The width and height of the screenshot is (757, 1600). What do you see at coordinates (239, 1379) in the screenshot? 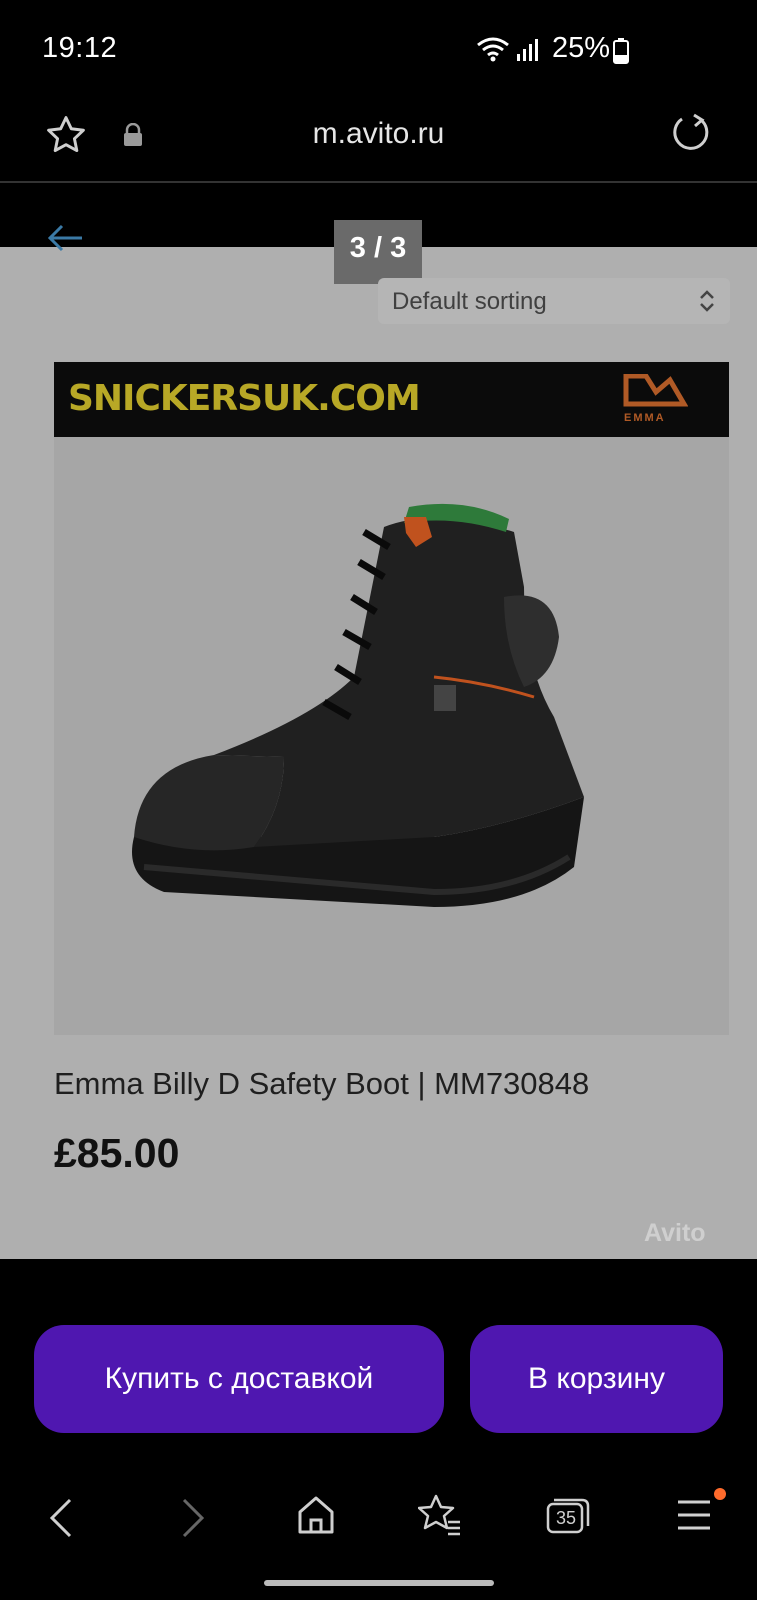
I see `buy-with-delivery-button: Купить с доставкой` at bounding box center [239, 1379].